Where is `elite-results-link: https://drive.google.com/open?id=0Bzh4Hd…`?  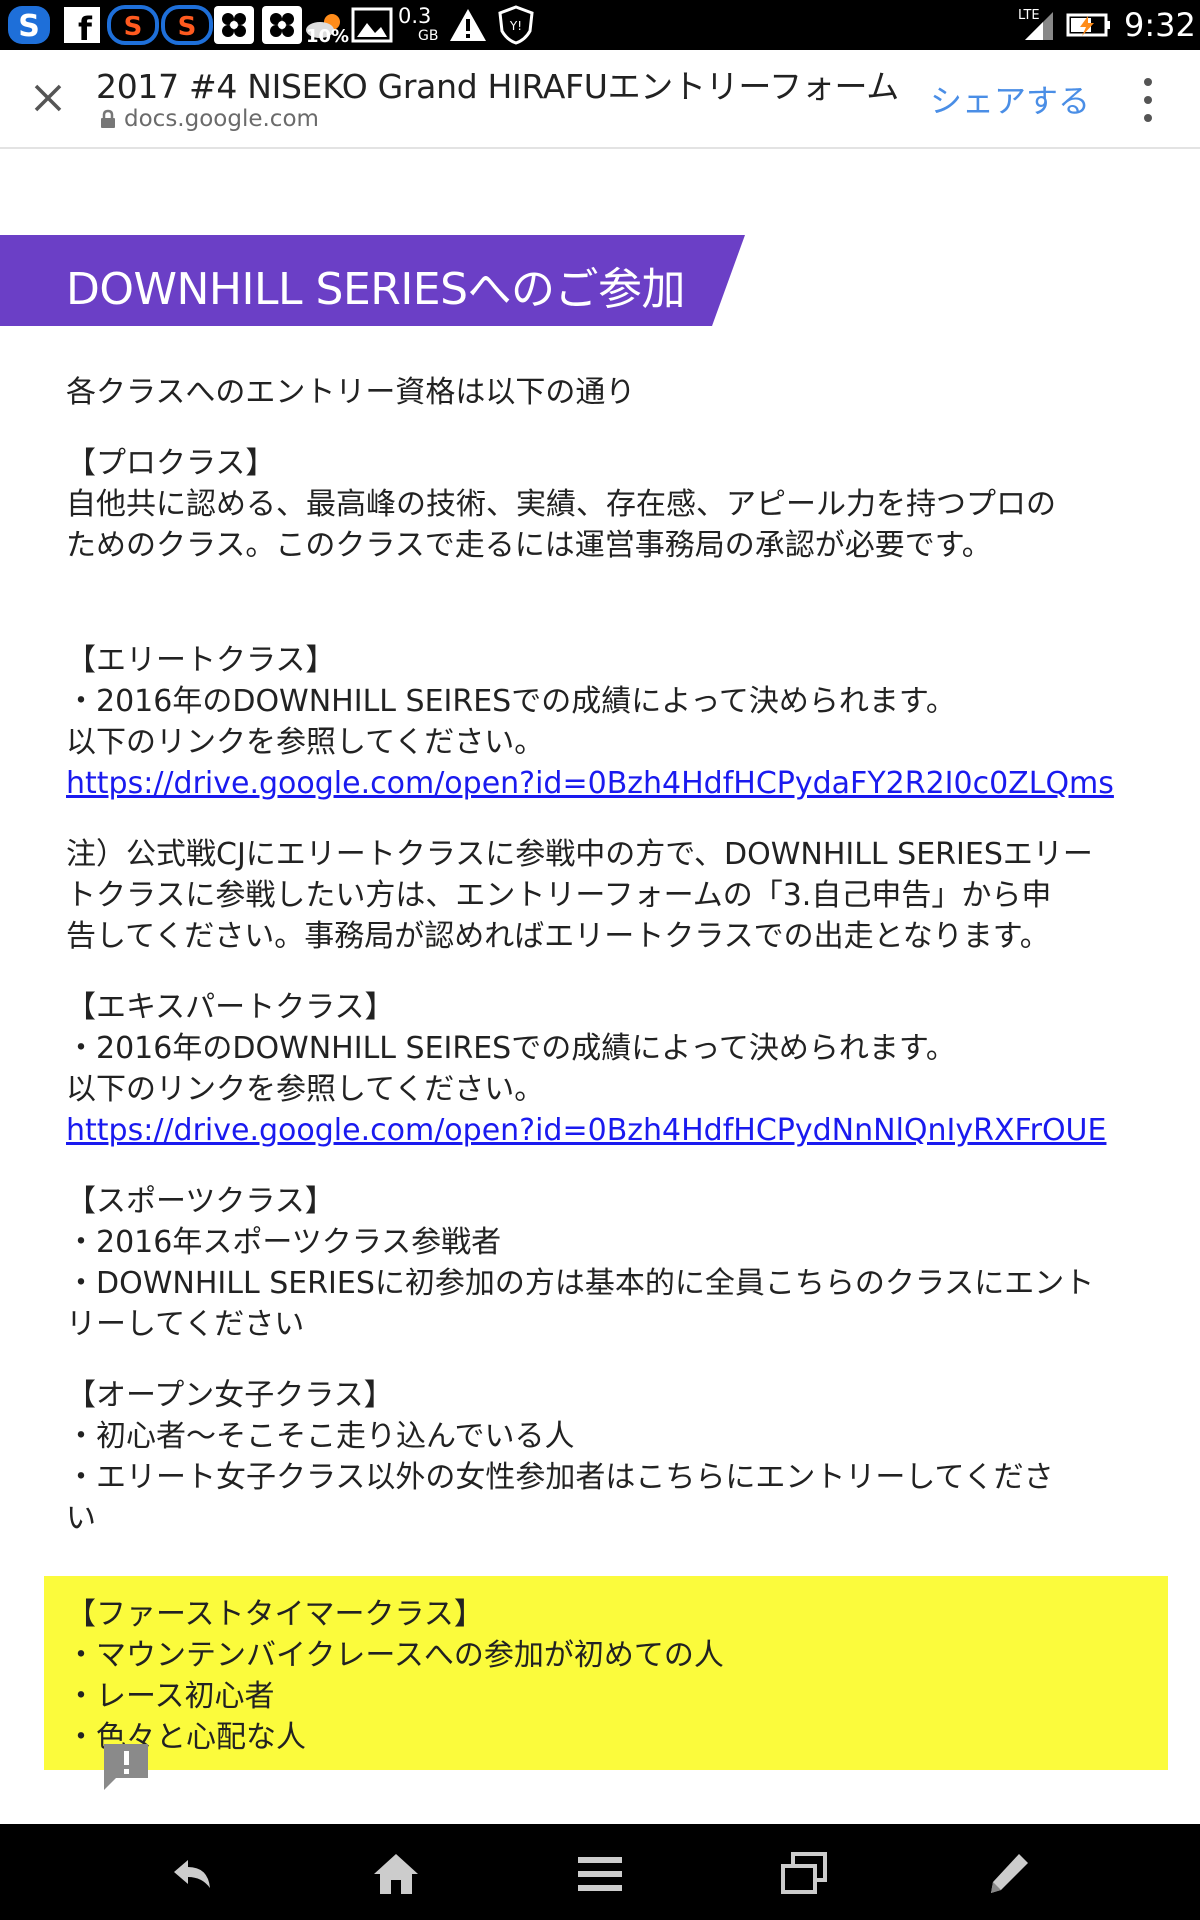 elite-results-link: https://drive.google.com/open?id=0Bzh4Hd… is located at coordinates (590, 783).